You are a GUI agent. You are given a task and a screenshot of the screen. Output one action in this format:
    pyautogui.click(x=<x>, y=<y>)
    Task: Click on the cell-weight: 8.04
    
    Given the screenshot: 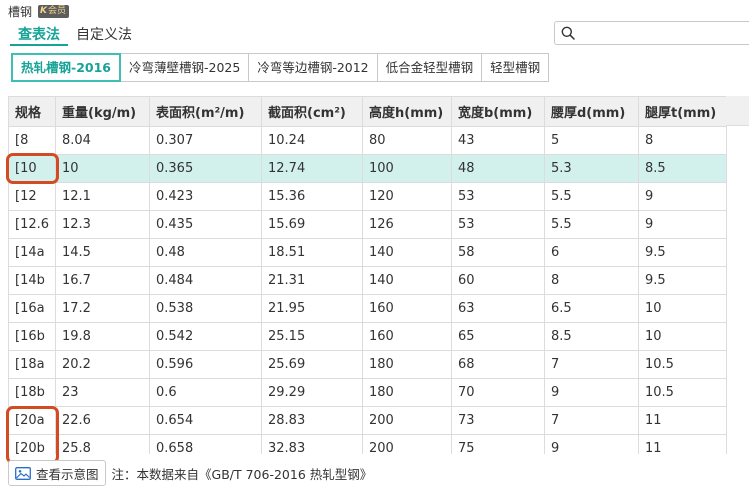 What is the action you would take?
    pyautogui.click(x=102, y=140)
    